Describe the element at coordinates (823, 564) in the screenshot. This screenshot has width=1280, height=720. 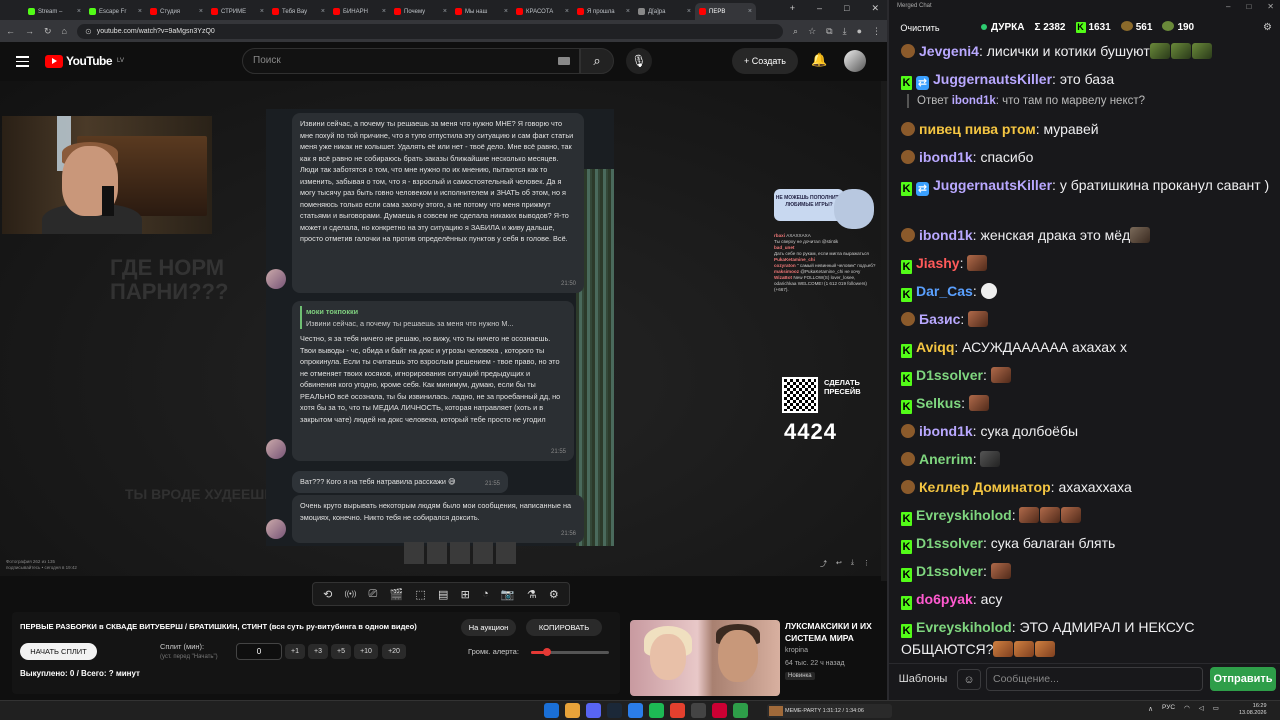
I see `share-icon: ⤴` at that location.